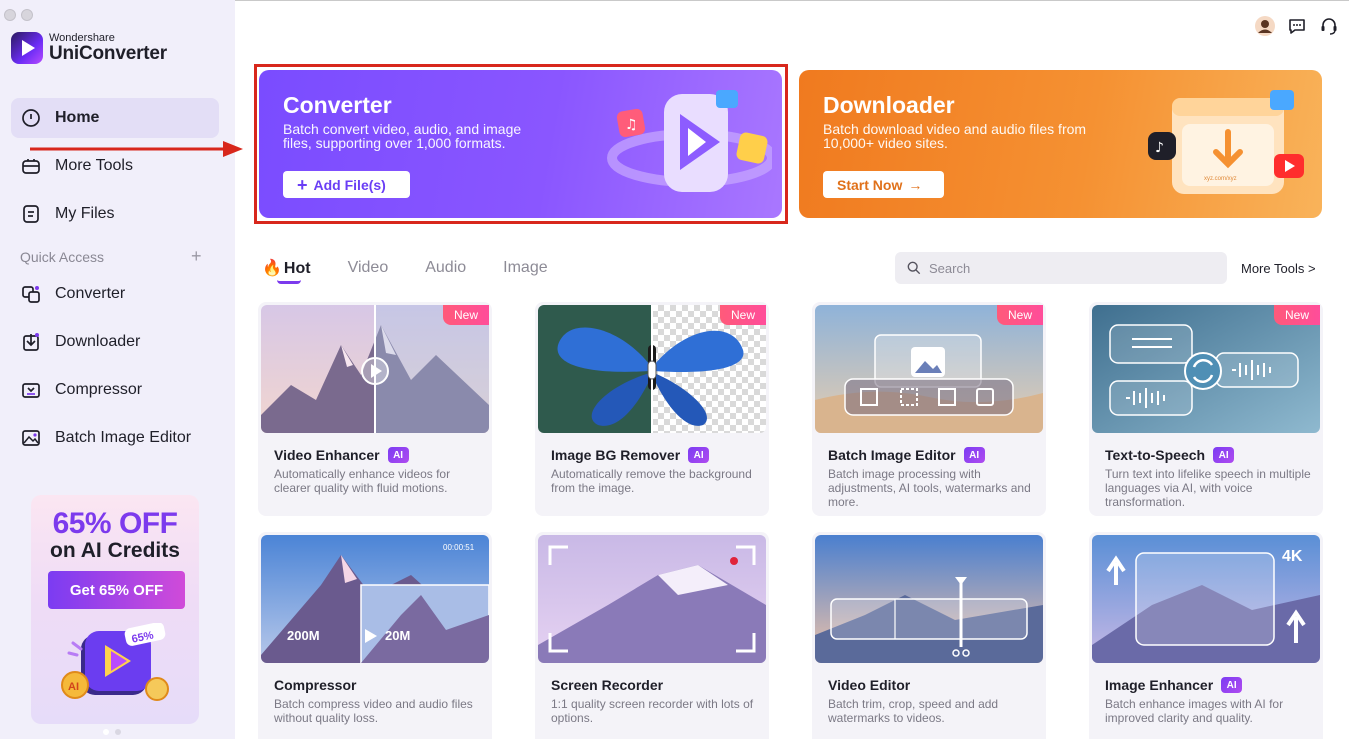 The height and width of the screenshot is (739, 1349). I want to click on promo-card: 65% OFF on AI Credits Get 65% OFF 65% AI, so click(115, 609).